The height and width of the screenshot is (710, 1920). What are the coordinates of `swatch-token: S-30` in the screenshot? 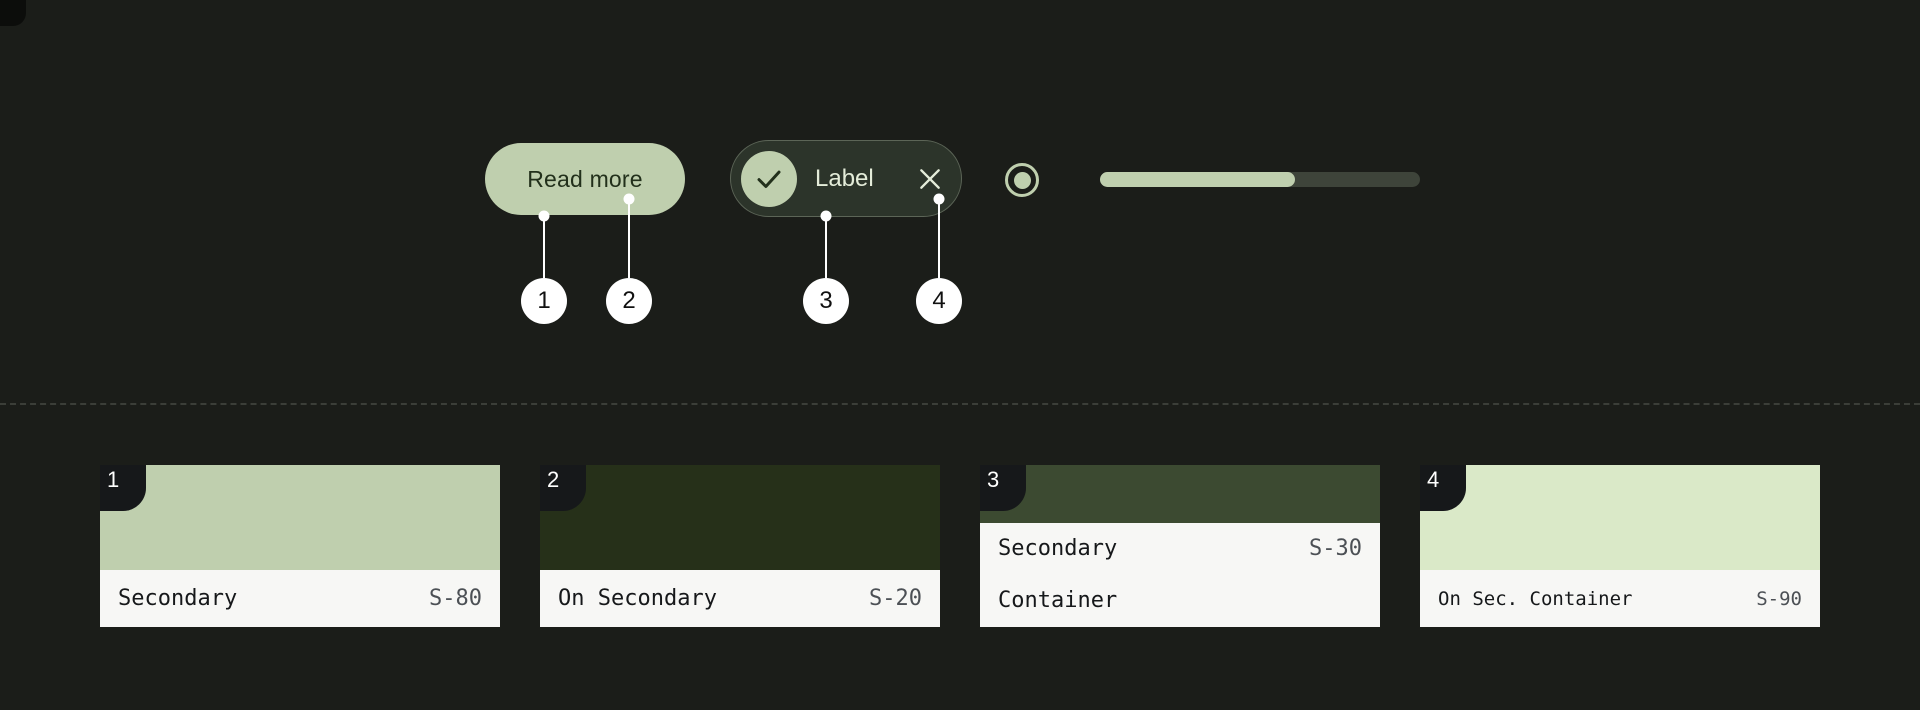 It's located at (1335, 548).